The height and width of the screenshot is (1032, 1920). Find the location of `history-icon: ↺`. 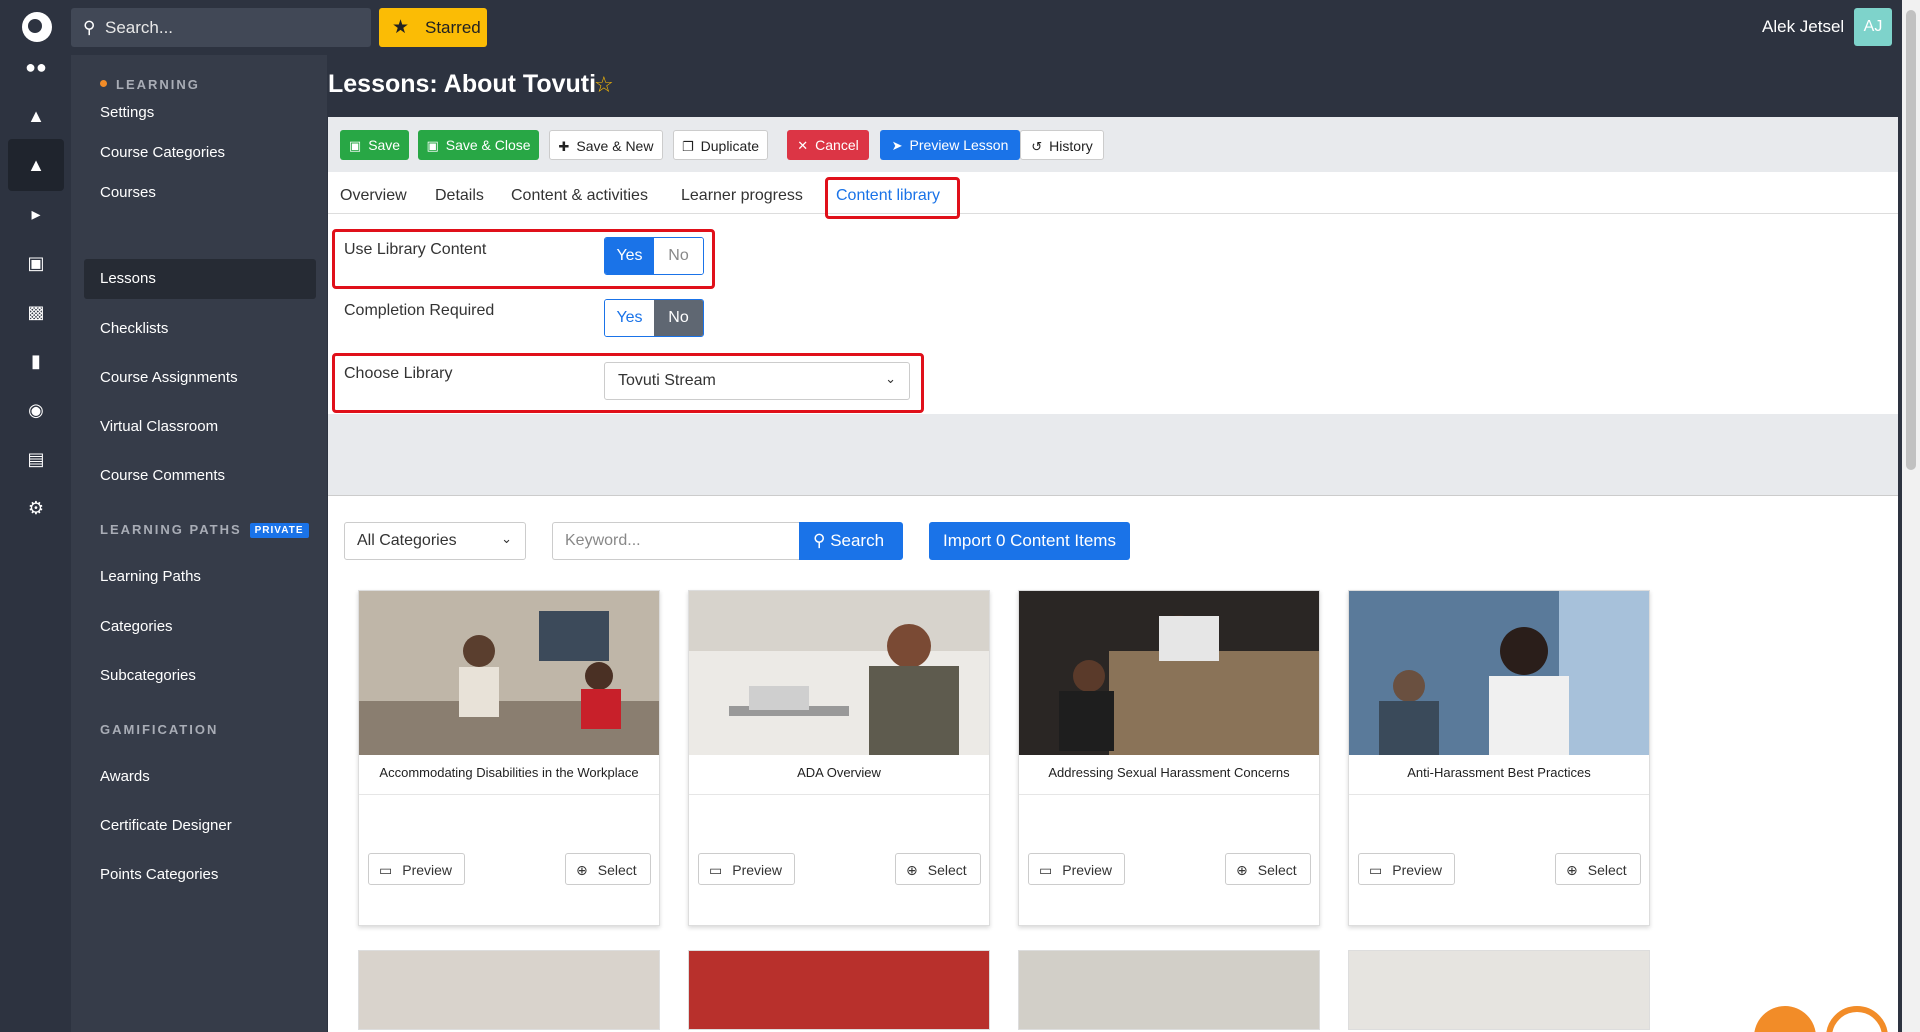

history-icon: ↺ is located at coordinates (1037, 146).